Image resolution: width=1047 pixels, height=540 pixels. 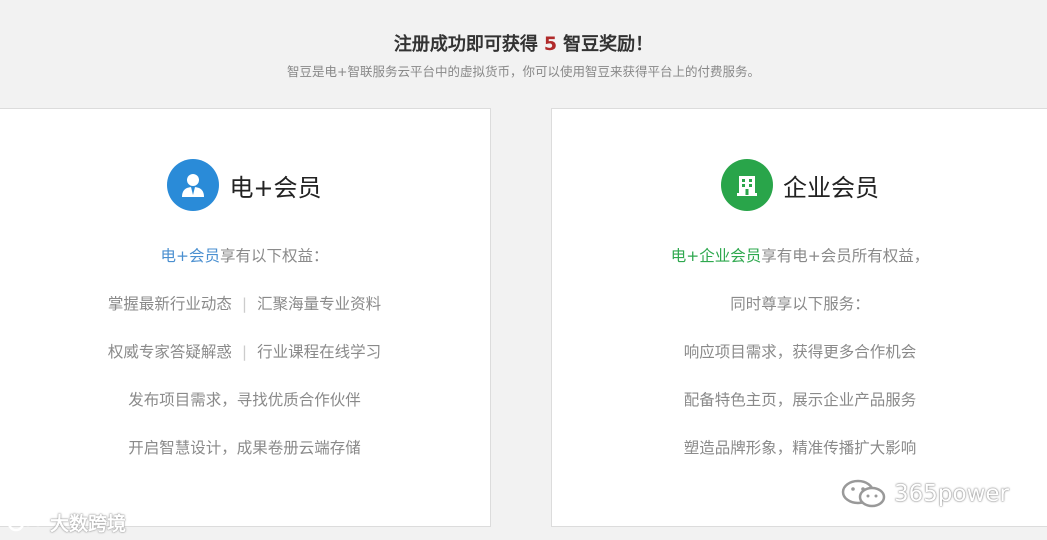 What do you see at coordinates (800, 352) in the screenshot?
I see `list-item: 响应项目需求，获得更多合作机会` at bounding box center [800, 352].